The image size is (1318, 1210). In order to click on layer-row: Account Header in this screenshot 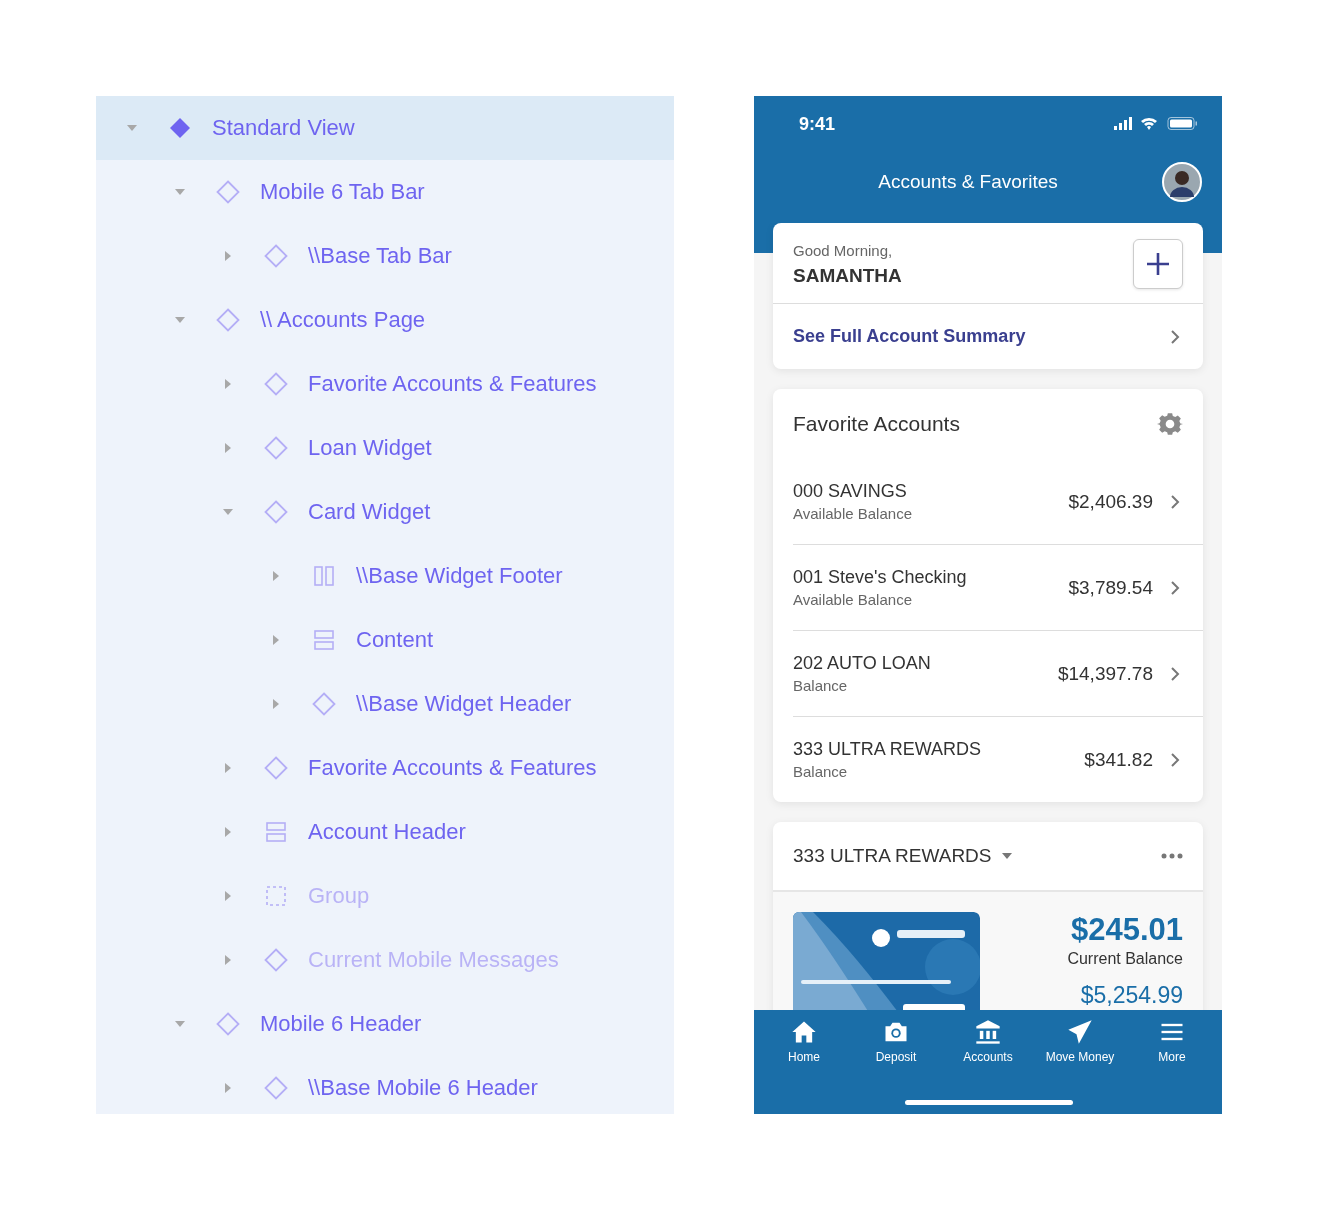, I will do `click(385, 832)`.